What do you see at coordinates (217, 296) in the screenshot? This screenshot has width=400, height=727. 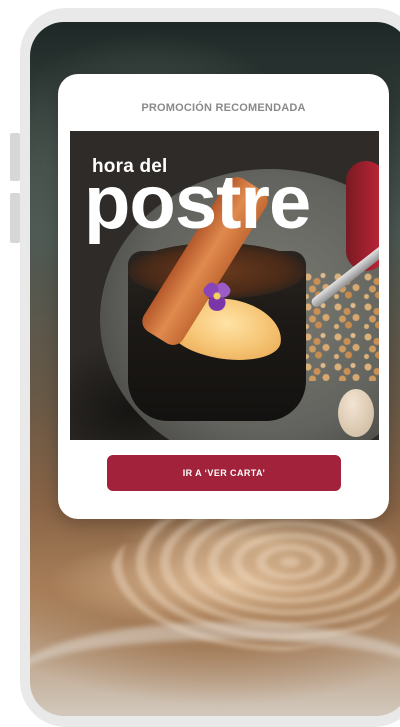 I see `photo-flower` at bounding box center [217, 296].